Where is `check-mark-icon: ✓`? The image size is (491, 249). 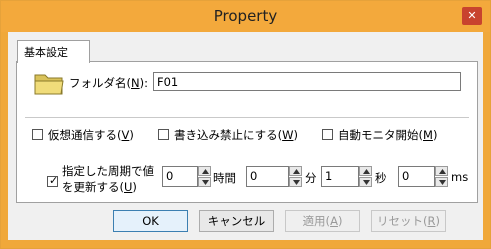 check-mark-icon: ✓ is located at coordinates (54, 180).